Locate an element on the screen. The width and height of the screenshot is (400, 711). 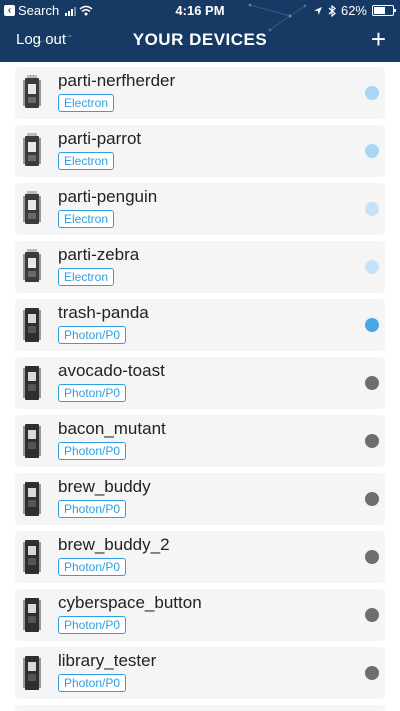
device-row: bacon_mutant Photon/P0 is located at coordinates (200, 441).